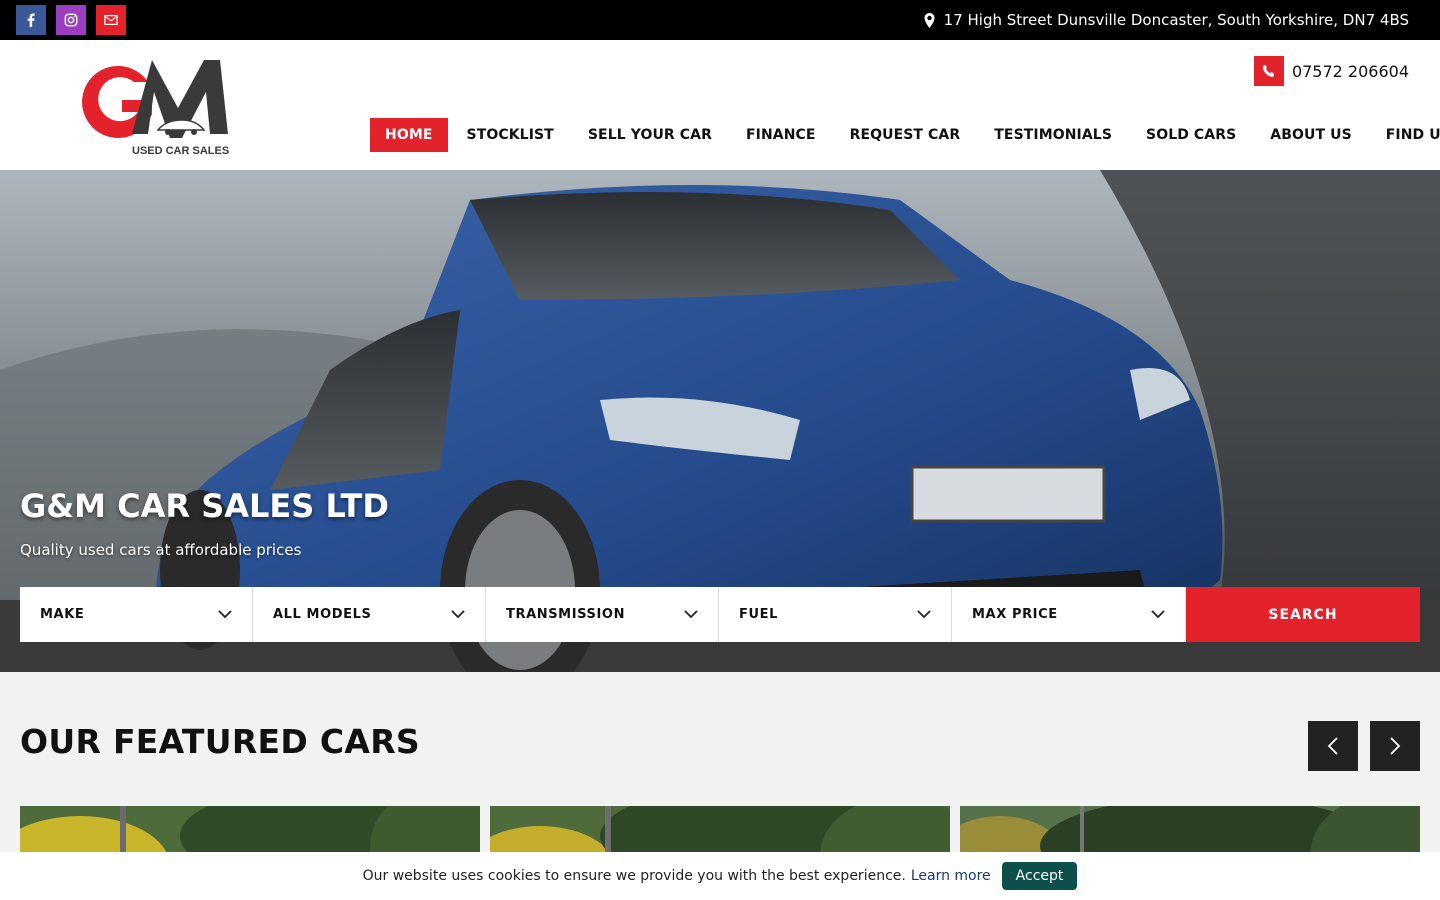  I want to click on transmission-select-label: TRANSMISSION, so click(566, 614).